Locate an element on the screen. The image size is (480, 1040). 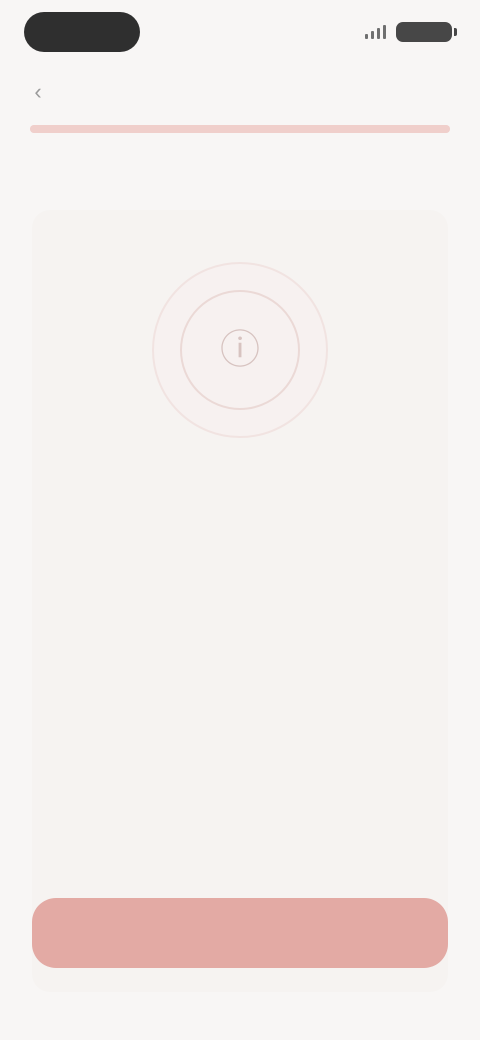
continue-button is located at coordinates (240, 933).